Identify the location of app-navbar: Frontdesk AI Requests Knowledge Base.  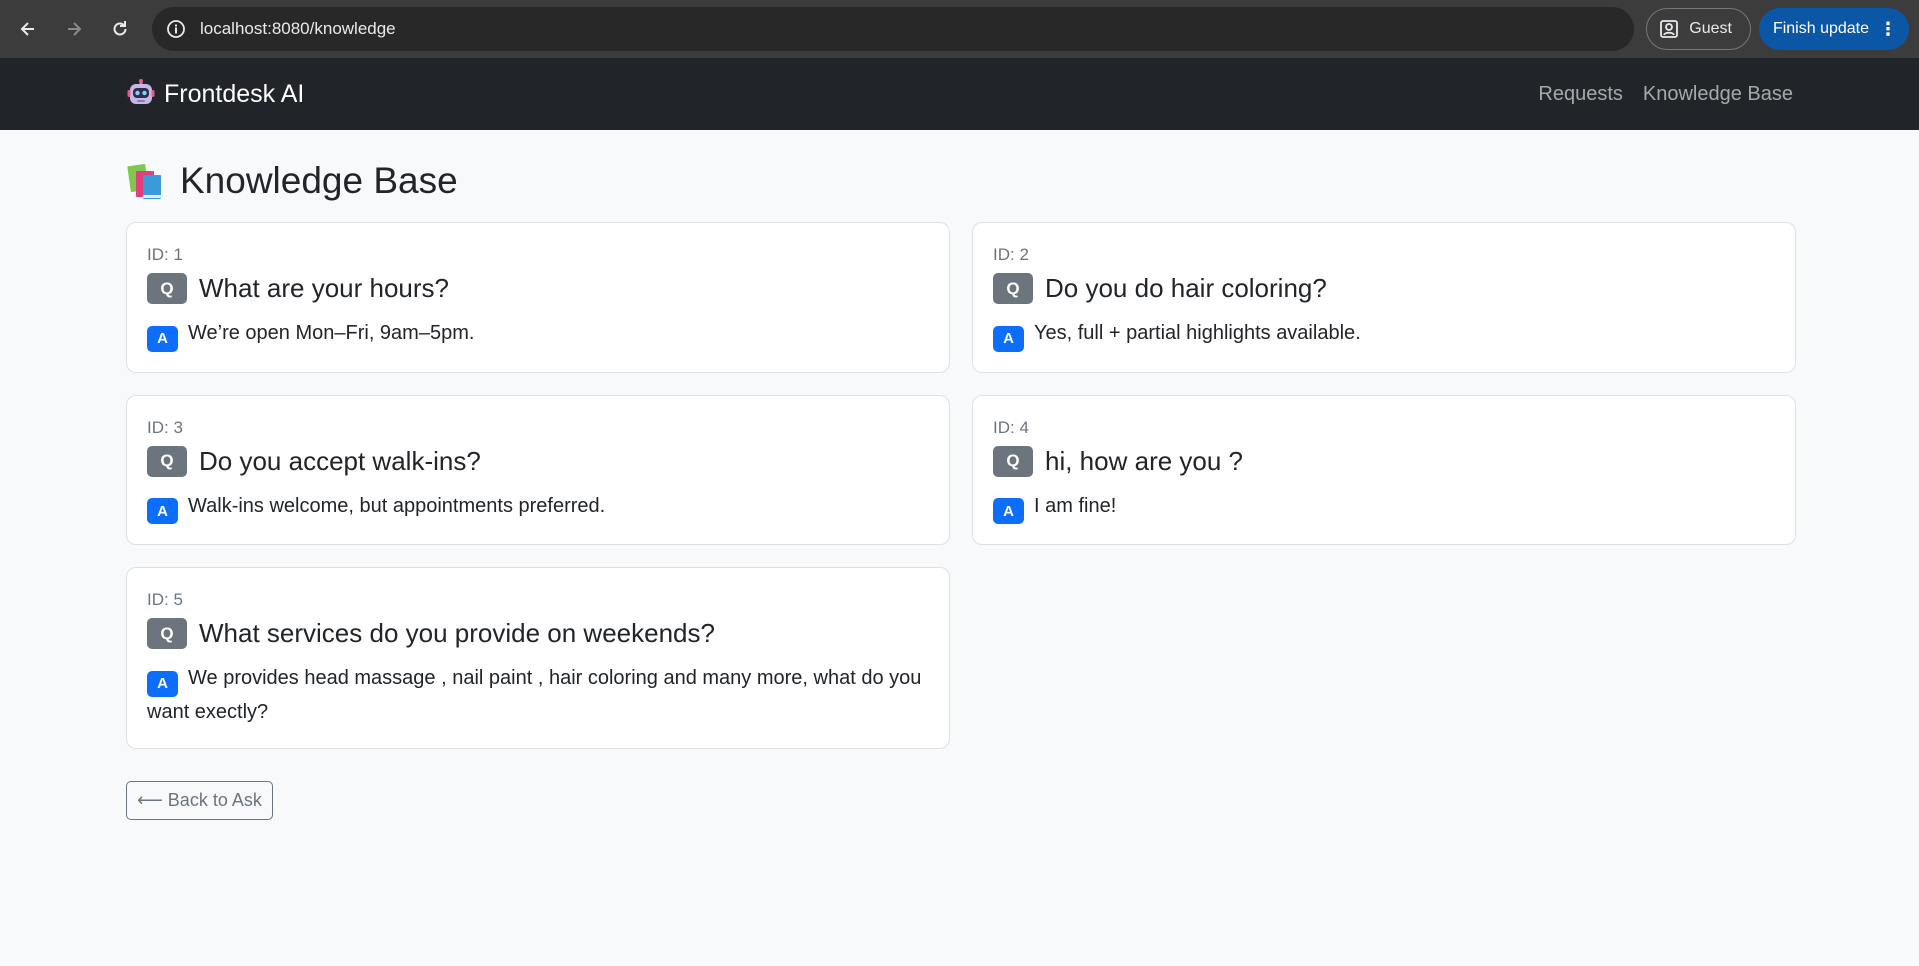
(959, 94).